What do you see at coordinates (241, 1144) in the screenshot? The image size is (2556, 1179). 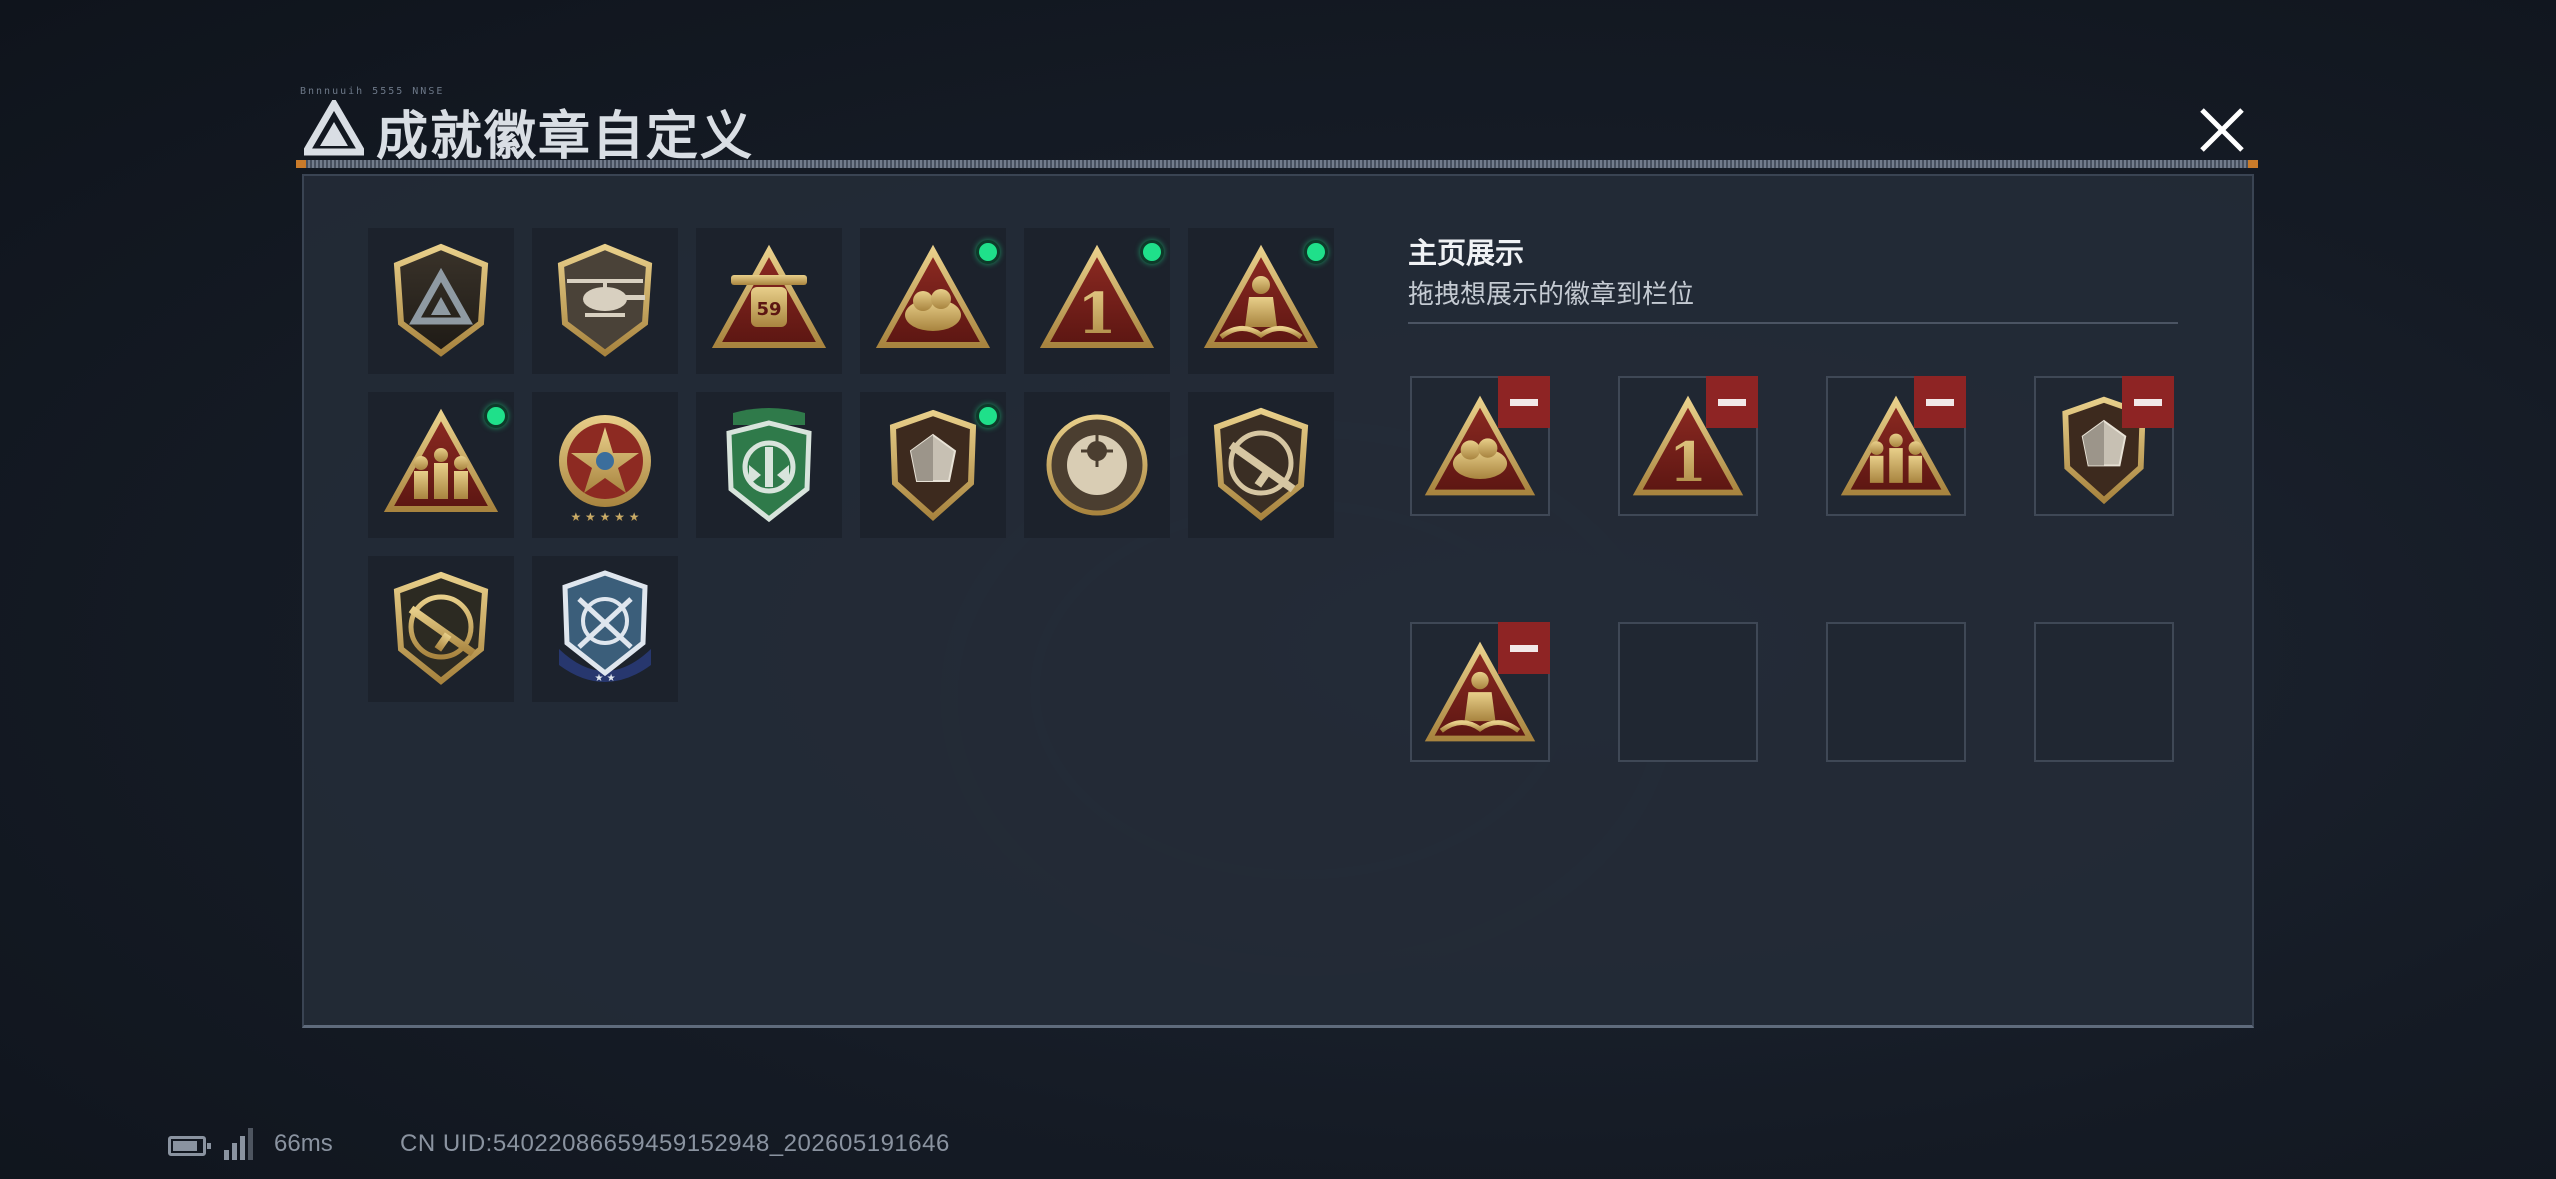 I see `signal-icon` at bounding box center [241, 1144].